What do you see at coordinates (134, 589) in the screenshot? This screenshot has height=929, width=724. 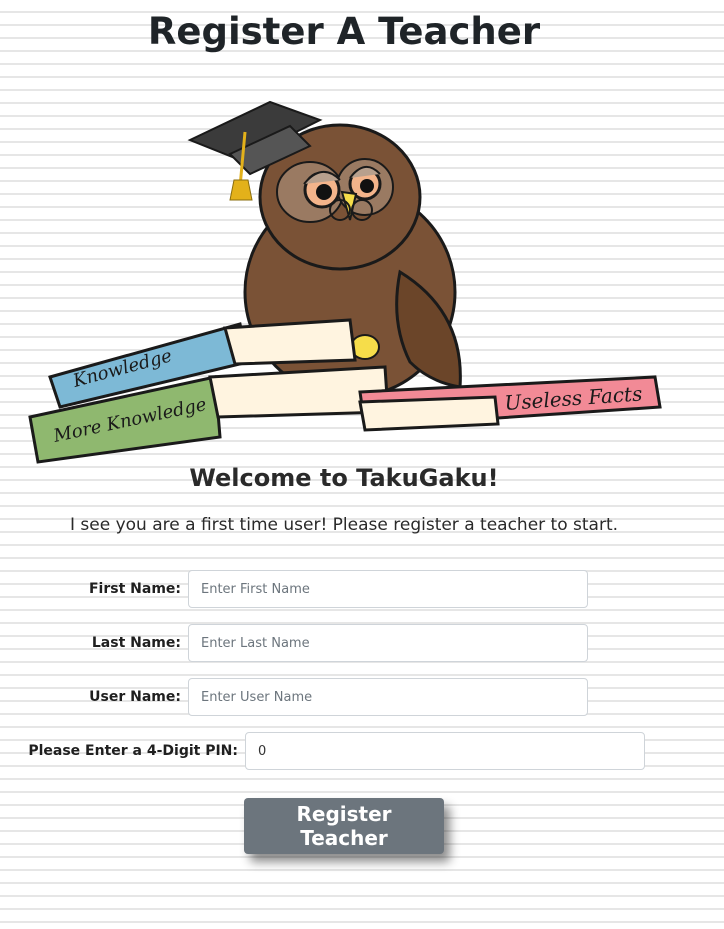 I see `first-name-label: First Name:` at bounding box center [134, 589].